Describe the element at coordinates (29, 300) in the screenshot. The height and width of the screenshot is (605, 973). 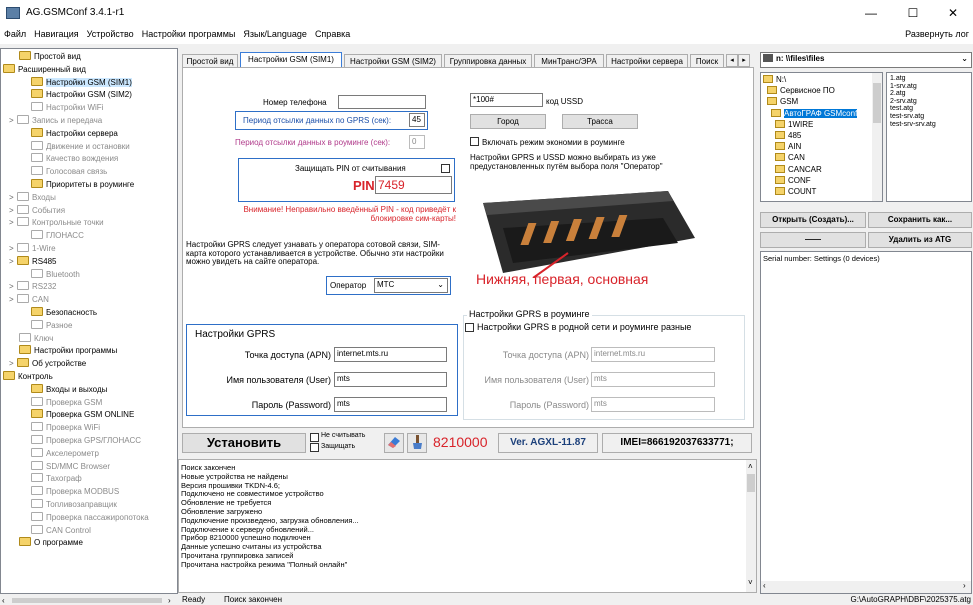
I see `tree-item: > CAN` at that location.